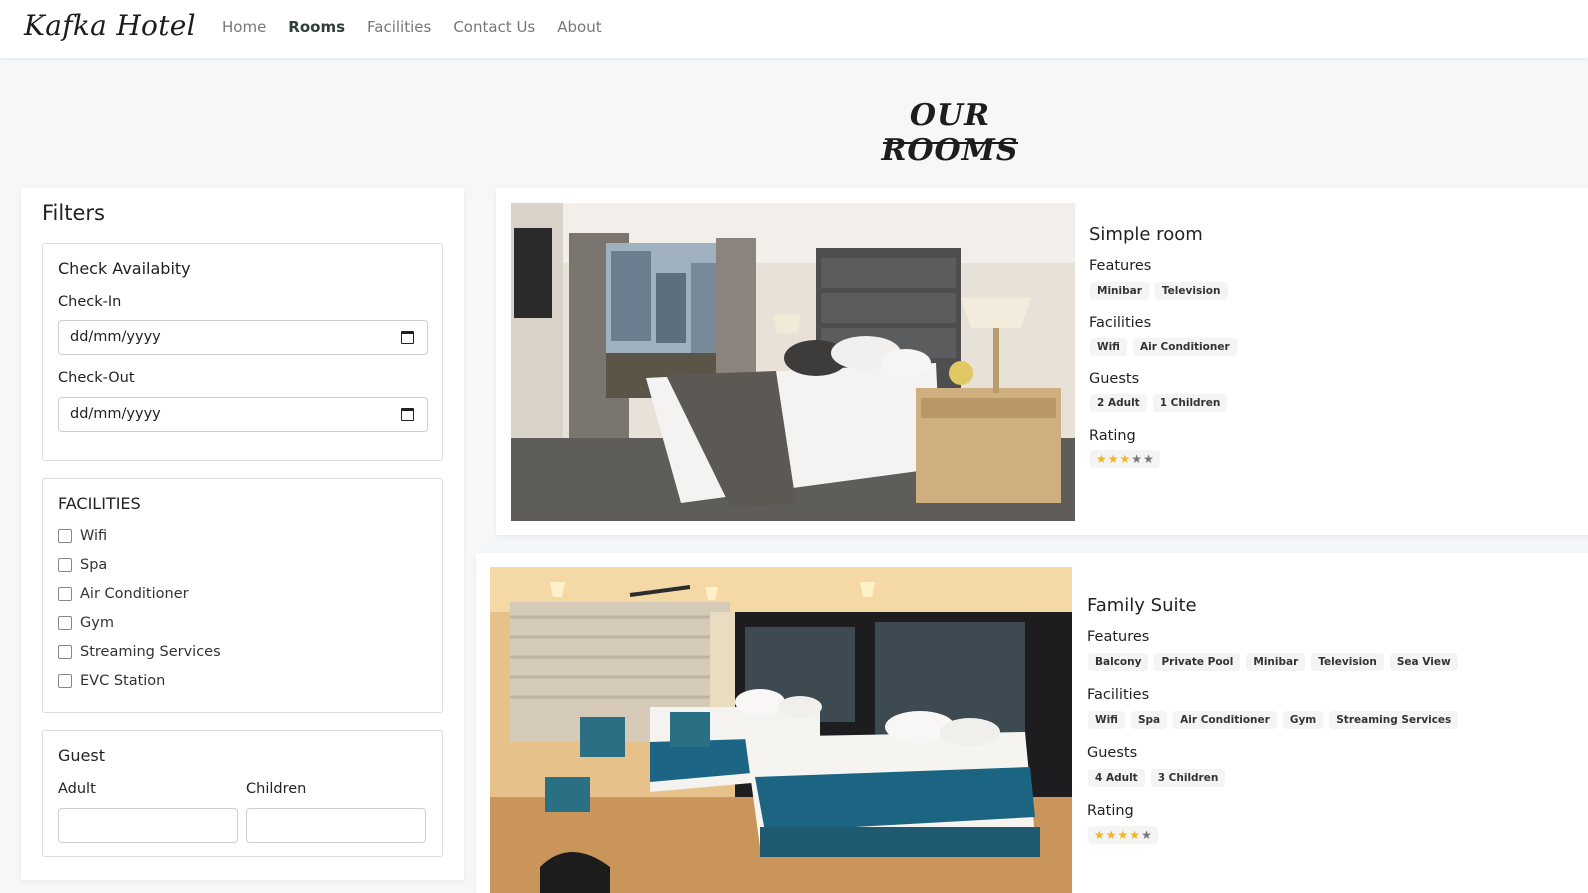 This screenshot has height=893, width=1588. I want to click on facility-option-label: Gym, so click(97, 623).